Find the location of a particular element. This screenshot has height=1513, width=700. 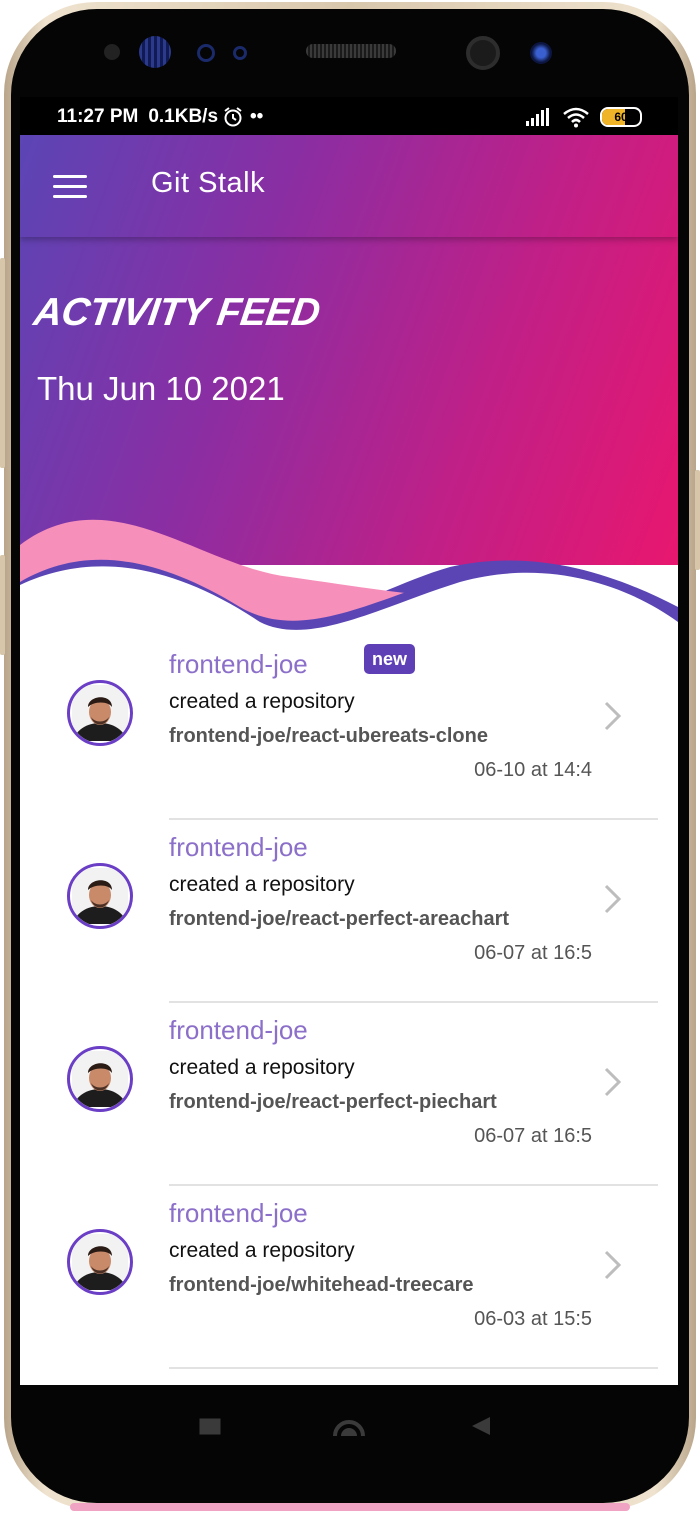

phone-bottom-glow is located at coordinates (350, 1507).